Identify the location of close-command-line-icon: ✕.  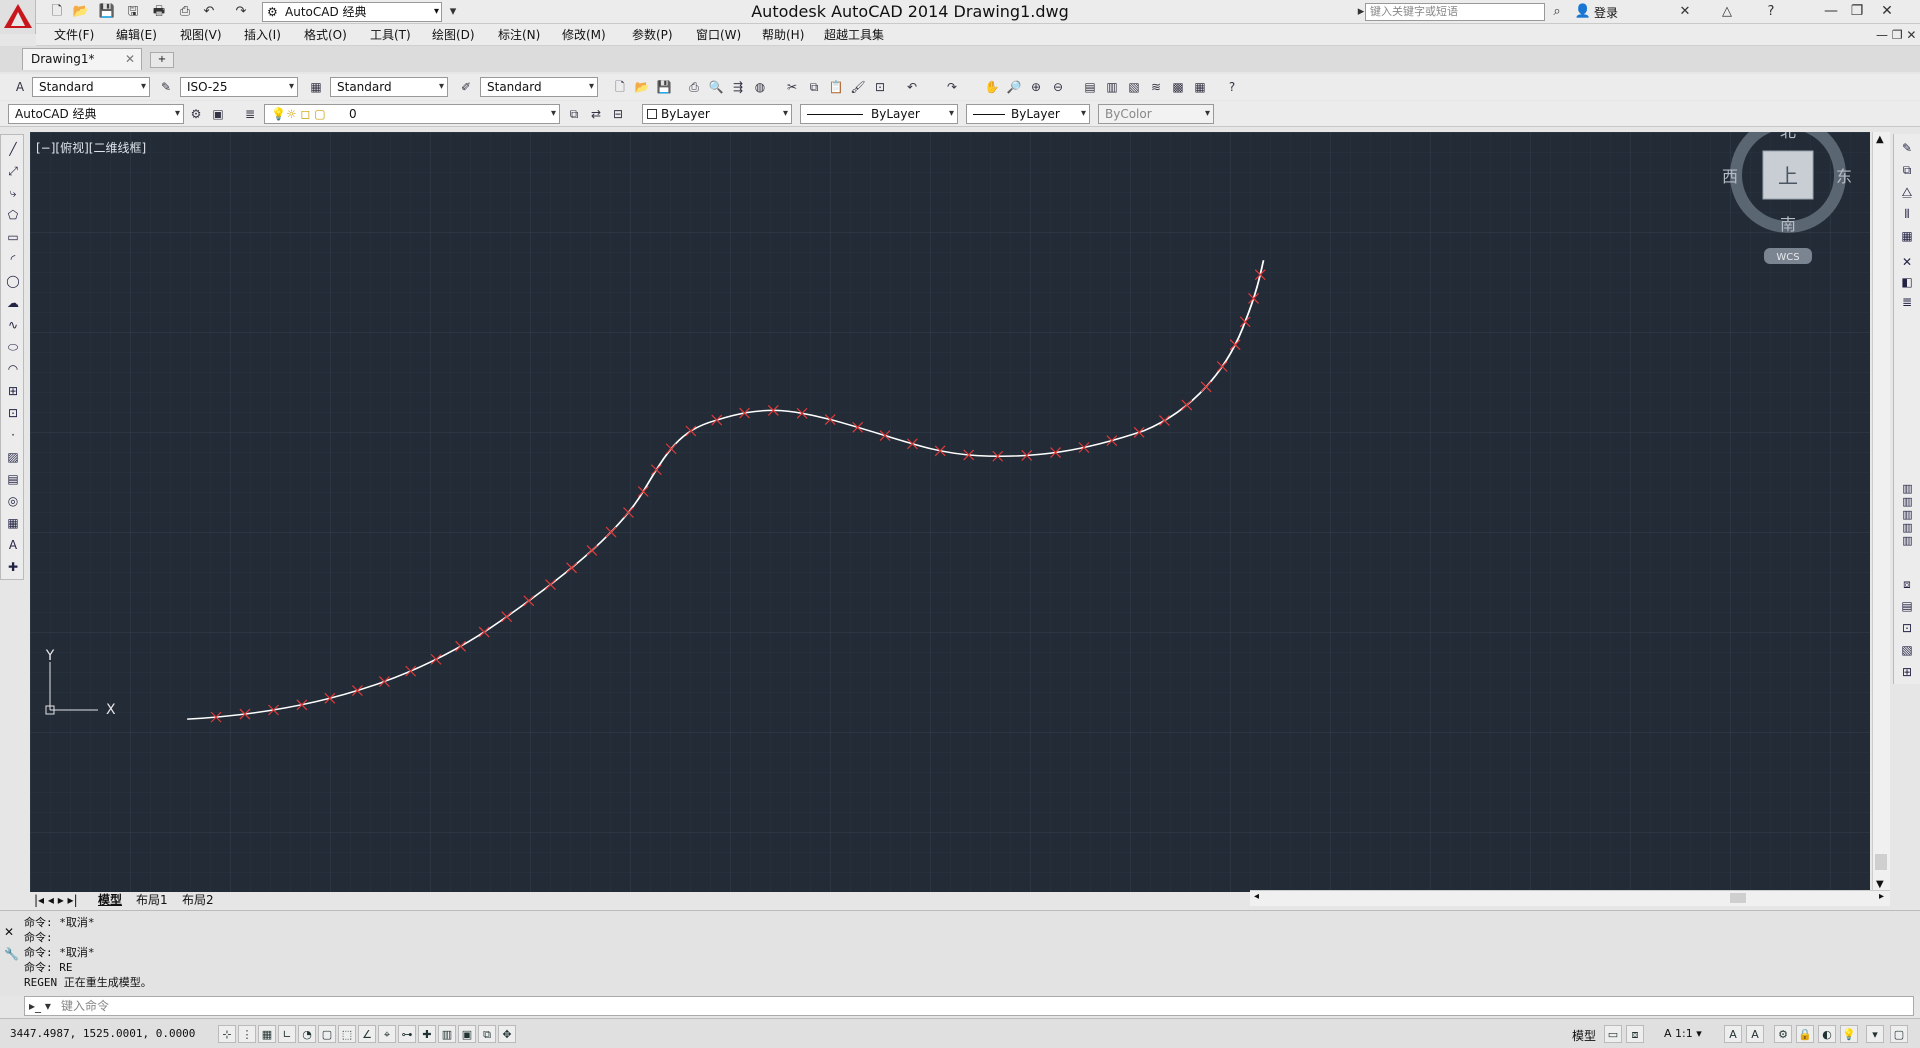
(9, 932).